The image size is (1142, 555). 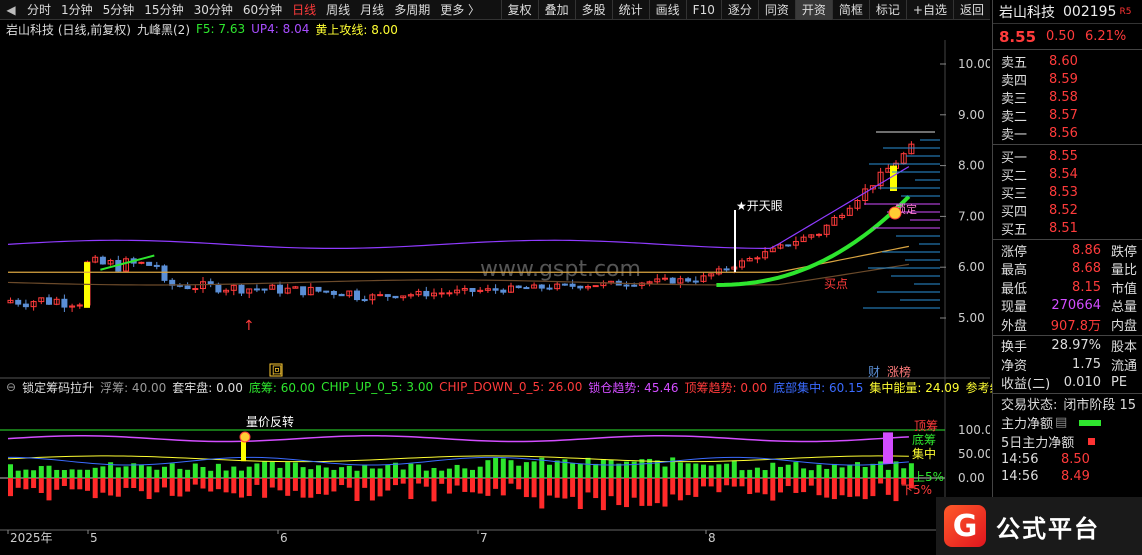 I want to click on toolbar-button-10: 标记, so click(x=887, y=10).